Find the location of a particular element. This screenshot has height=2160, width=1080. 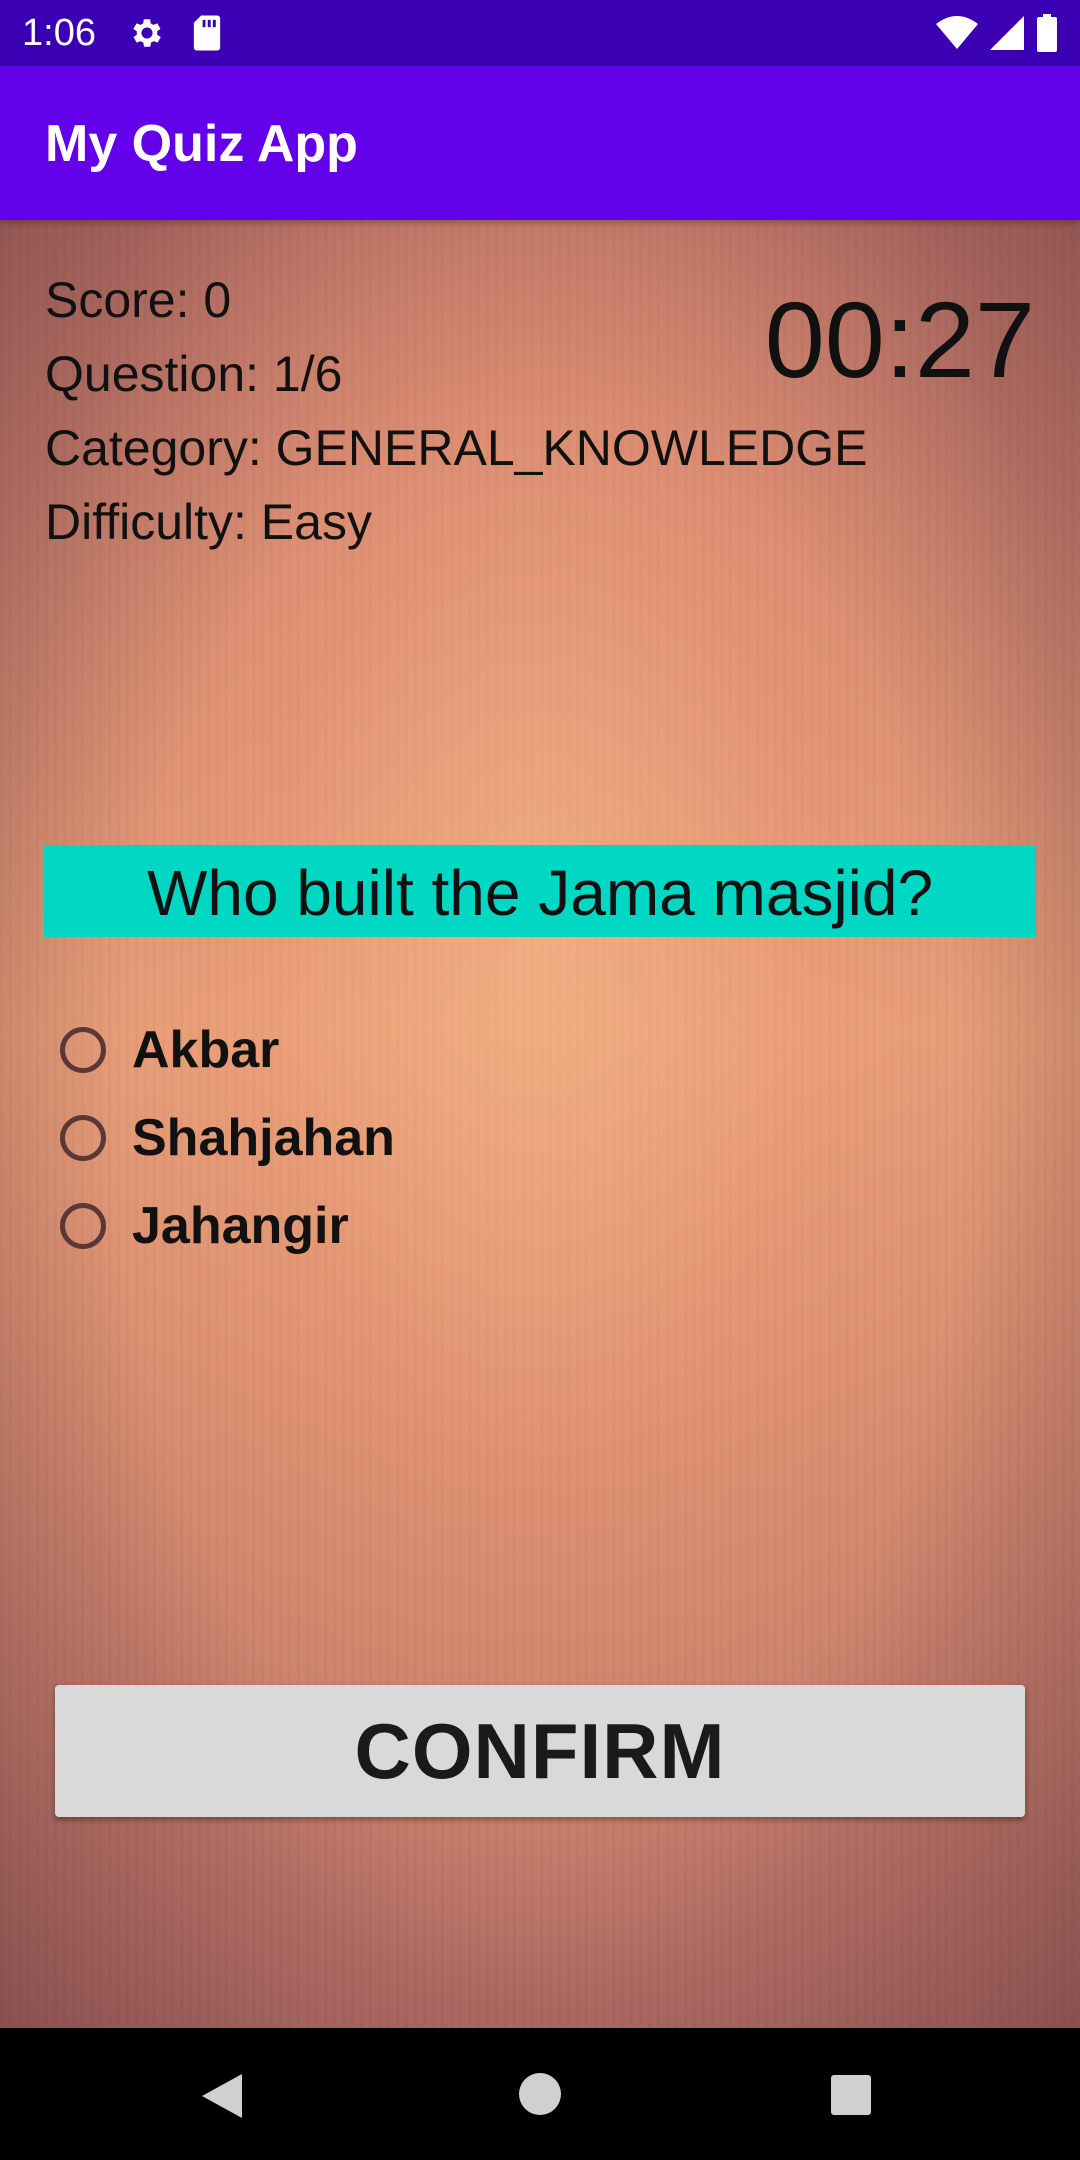

back-icon is located at coordinates (223, 2096).